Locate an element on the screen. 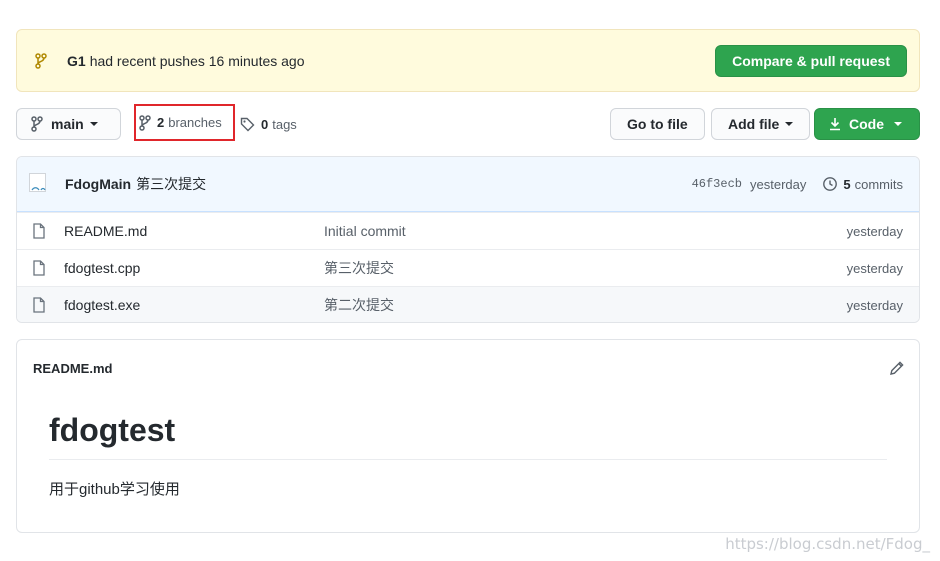 The image size is (940, 561). file-name: README.md is located at coordinates (194, 231).